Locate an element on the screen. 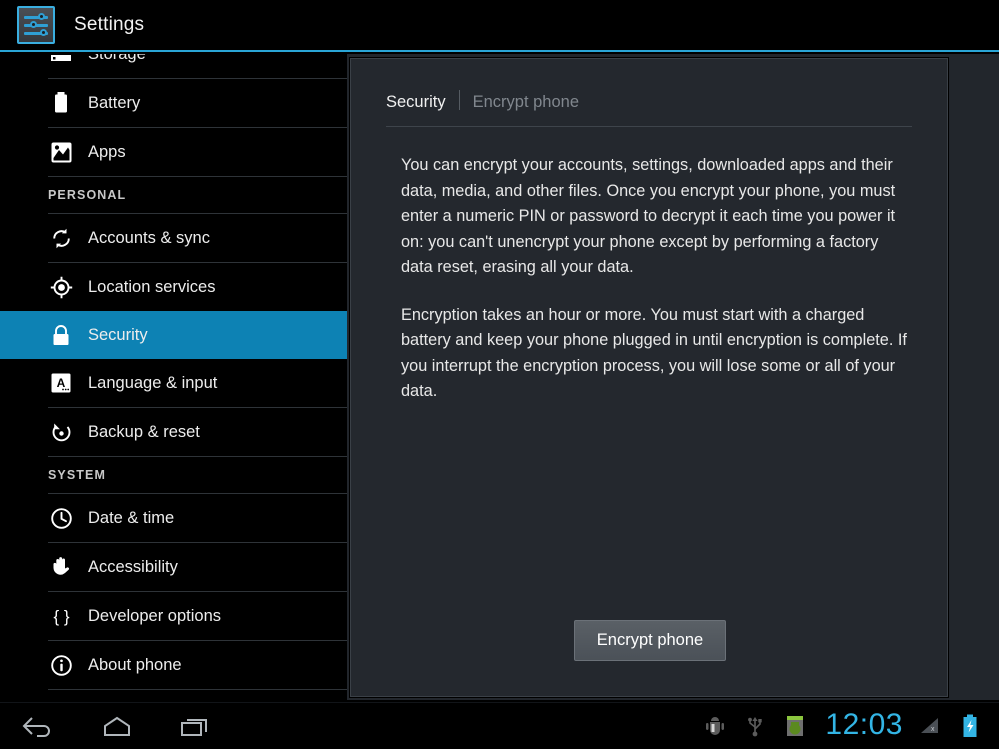 Image resolution: width=999 pixels, height=749 pixels. clock: 12:03 is located at coordinates (864, 724).